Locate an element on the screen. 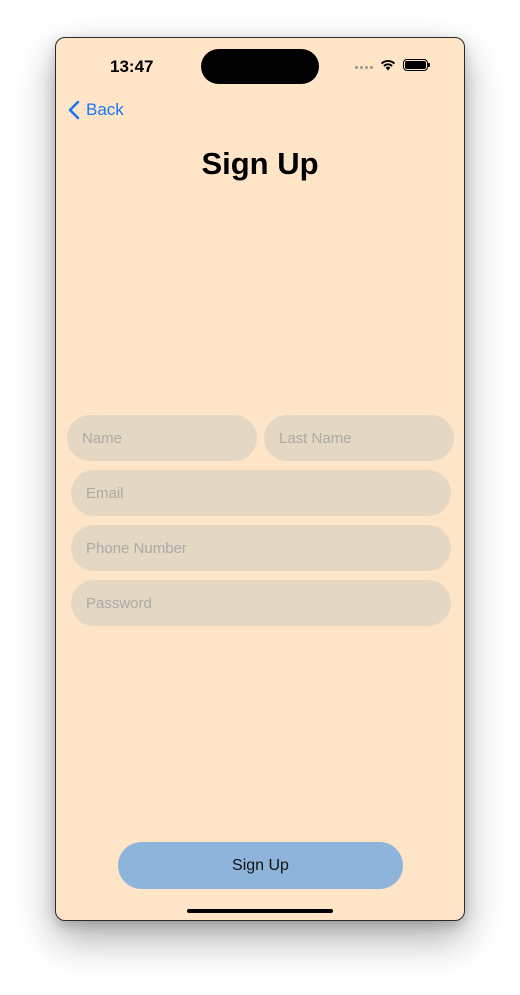 The image size is (520, 995). battery-icon is located at coordinates (416, 64).